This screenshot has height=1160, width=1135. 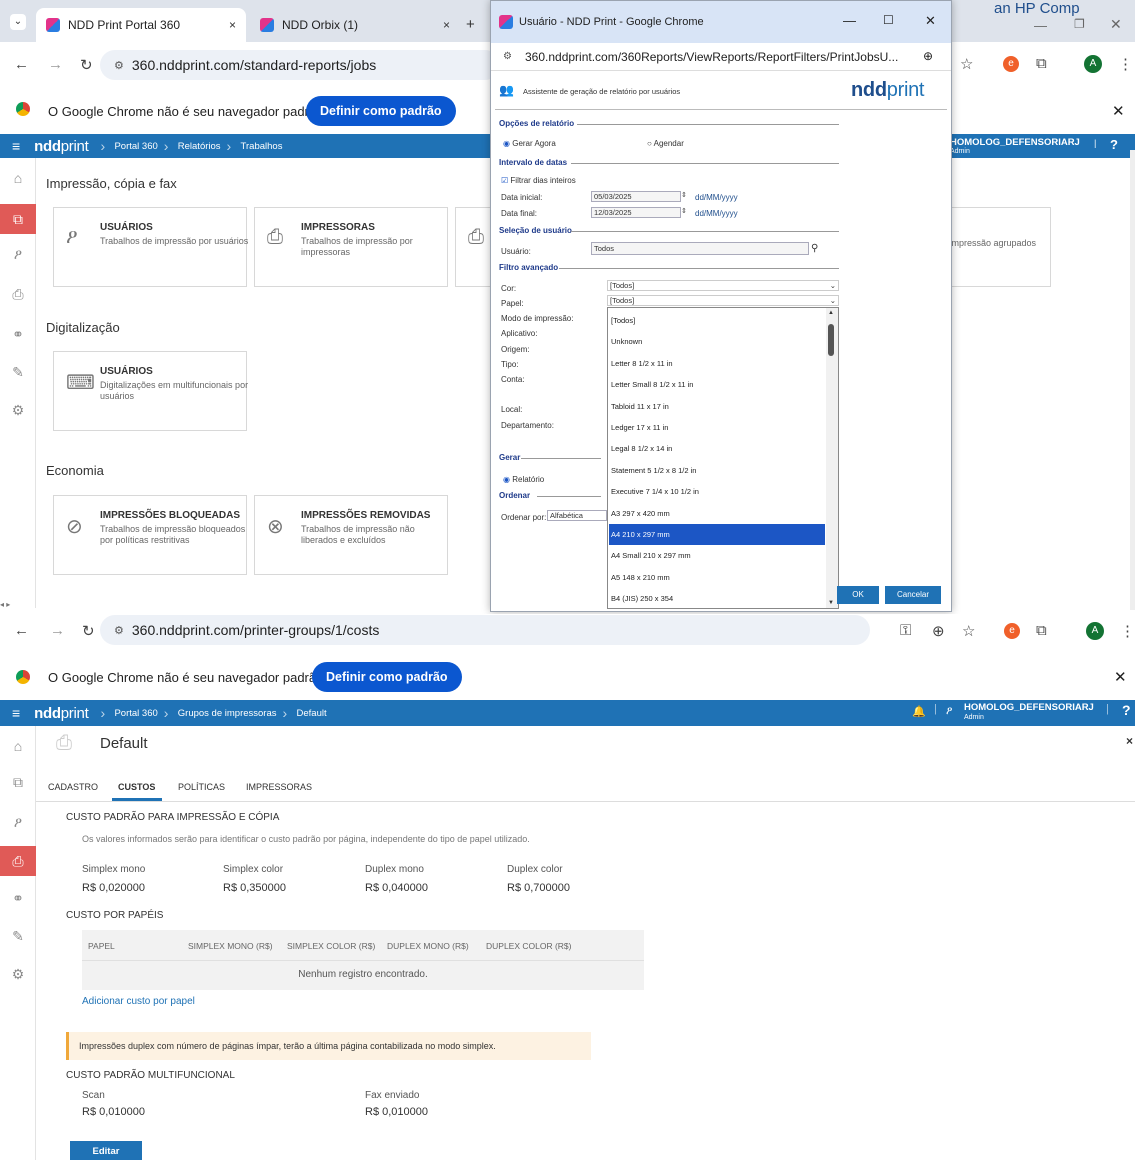 I want to click on url-bar: ⚙ 360.nddprint.com/standard-reports/jobs, so click(x=300, y=65).